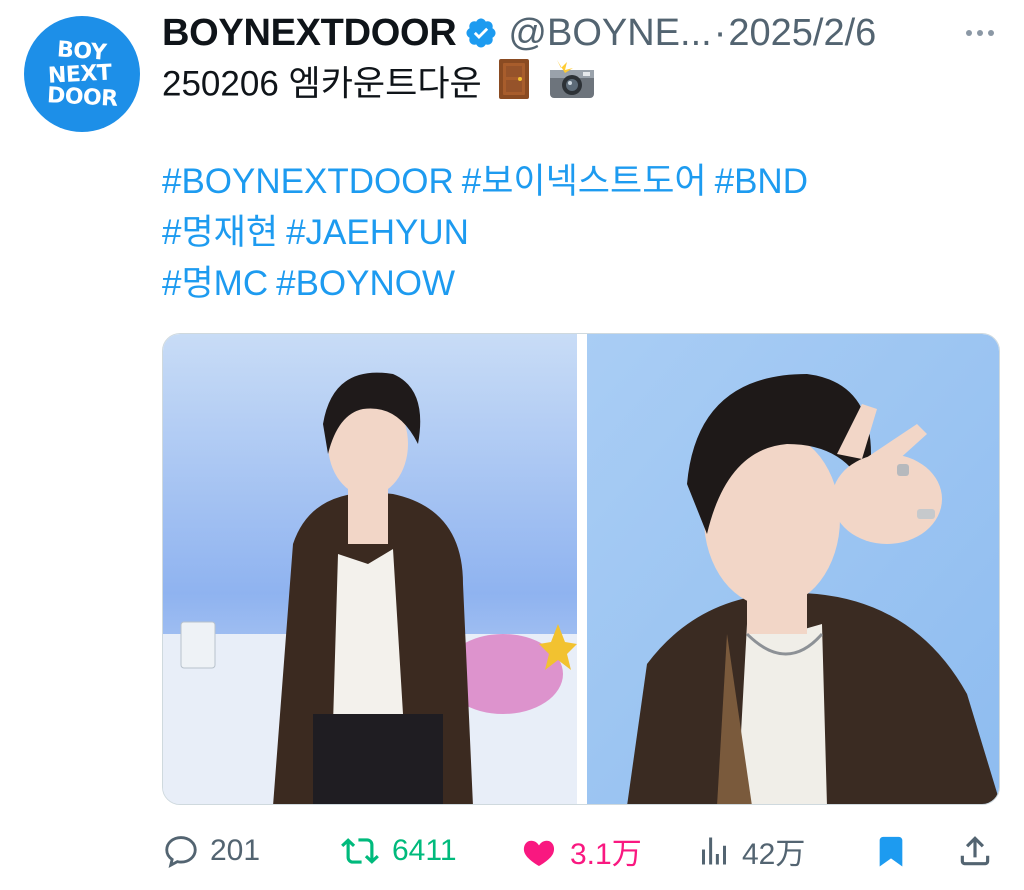  I want to click on tweet-header: BOYNEXTDOOR @BOYNE... · 2025/2/6, so click(583, 33).